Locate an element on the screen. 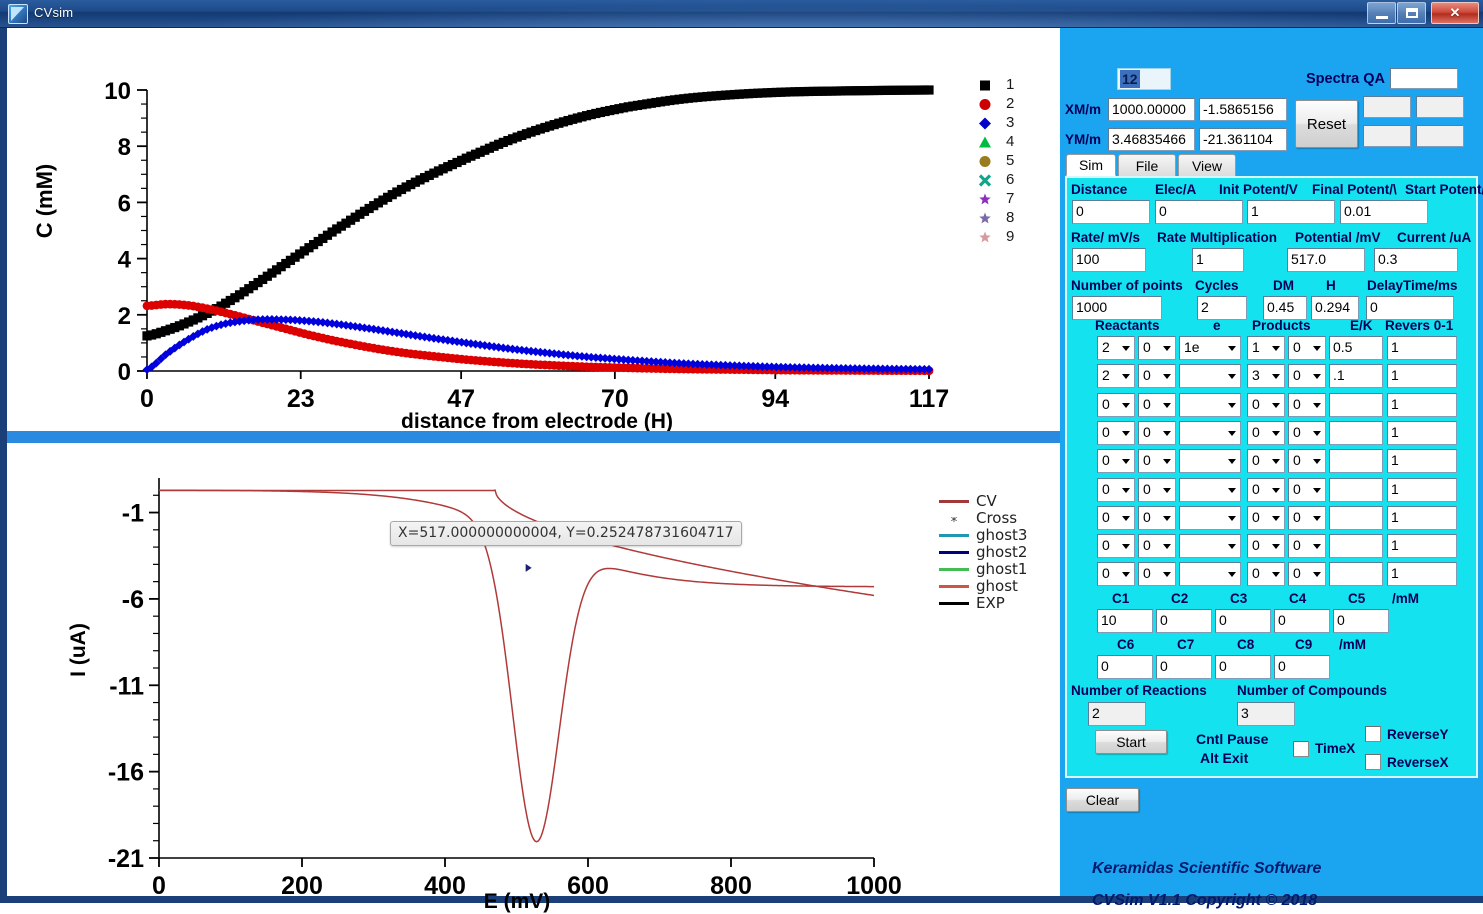  reversible-field-2: 1 is located at coordinates (1422, 404).